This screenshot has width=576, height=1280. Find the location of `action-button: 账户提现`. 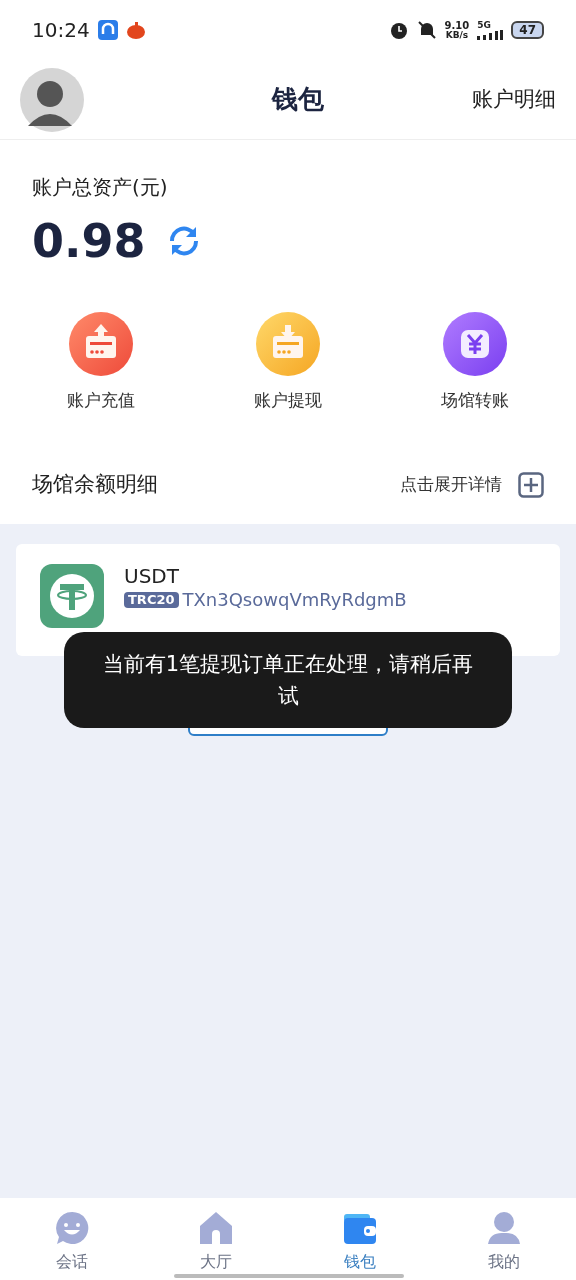

action-button: 账户提现 is located at coordinates (288, 363).